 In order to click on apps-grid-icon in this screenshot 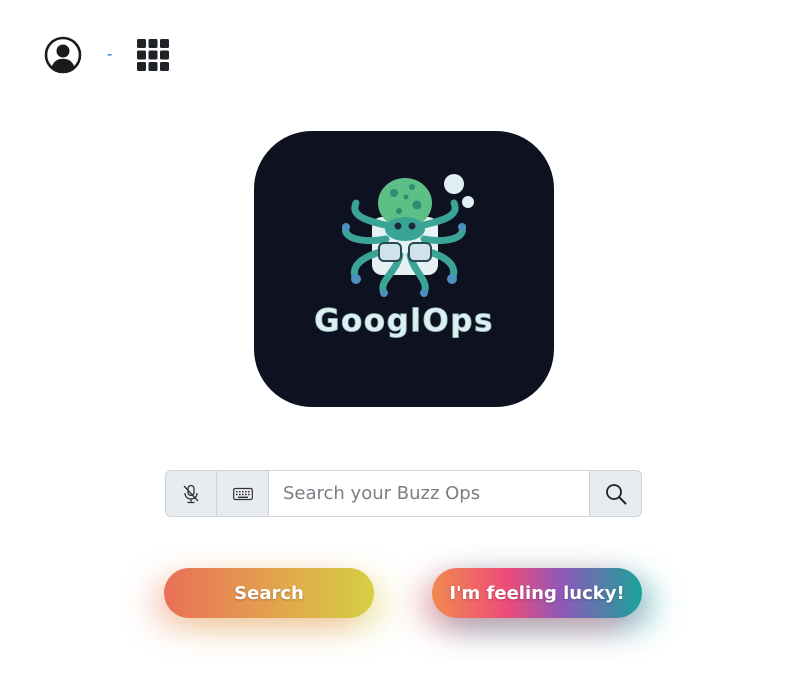, I will do `click(153, 55)`.